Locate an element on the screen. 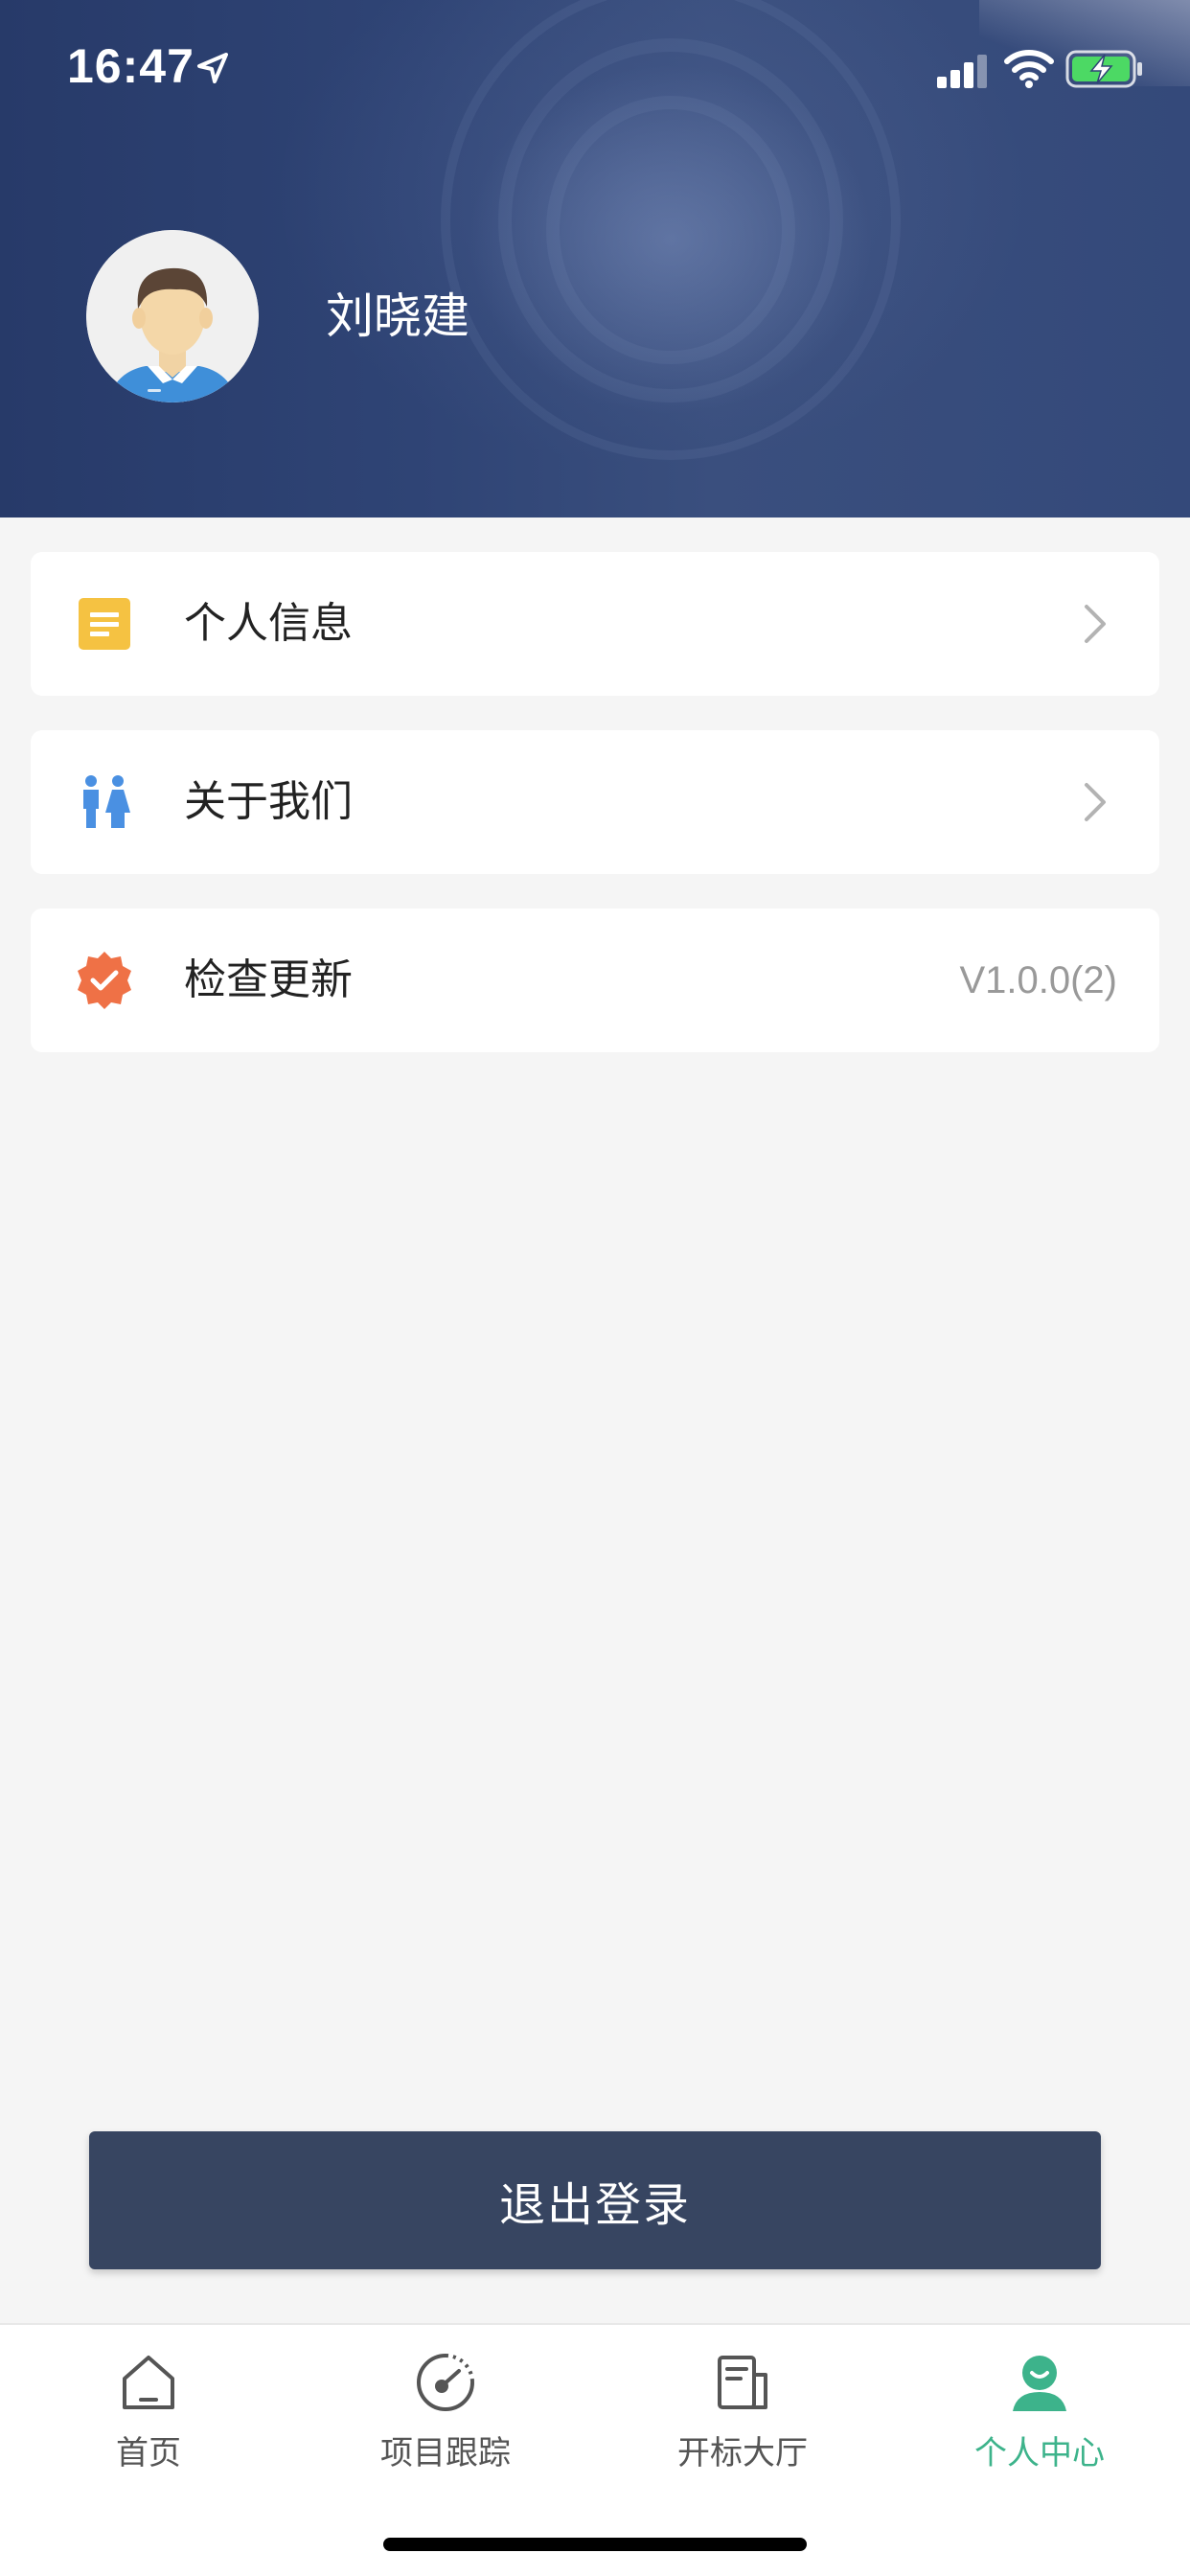 This screenshot has width=1190, height=2576. app-version: V1.0.0(2) is located at coordinates (1038, 980).